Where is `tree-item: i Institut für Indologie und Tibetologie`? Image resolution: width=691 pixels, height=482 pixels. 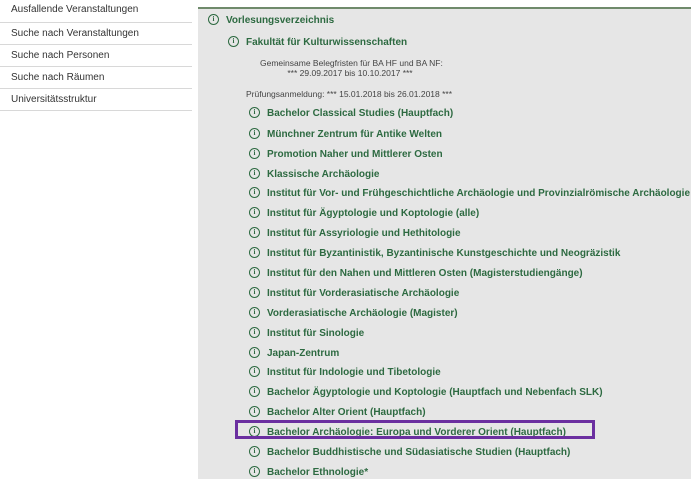 tree-item: i Institut für Indologie und Tibetologie is located at coordinates (345, 373).